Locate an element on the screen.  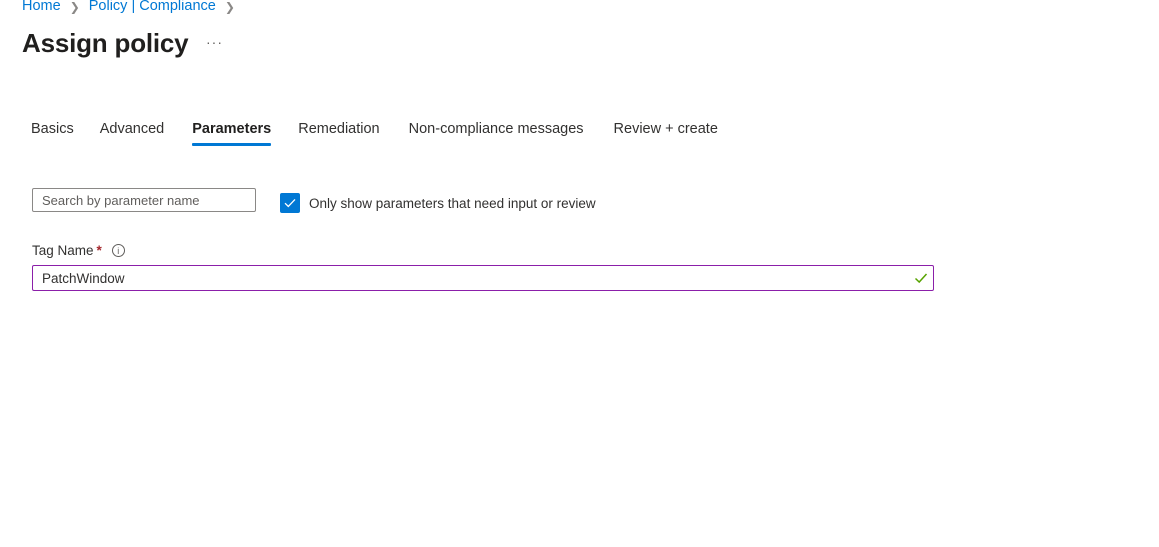
info-icon: i is located at coordinates (118, 250).